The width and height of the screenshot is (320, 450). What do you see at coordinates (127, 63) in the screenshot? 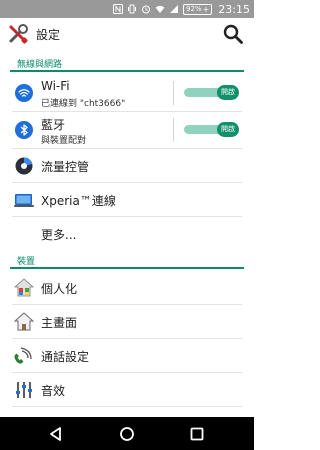
I see `section-header-network: 無線與網路` at bounding box center [127, 63].